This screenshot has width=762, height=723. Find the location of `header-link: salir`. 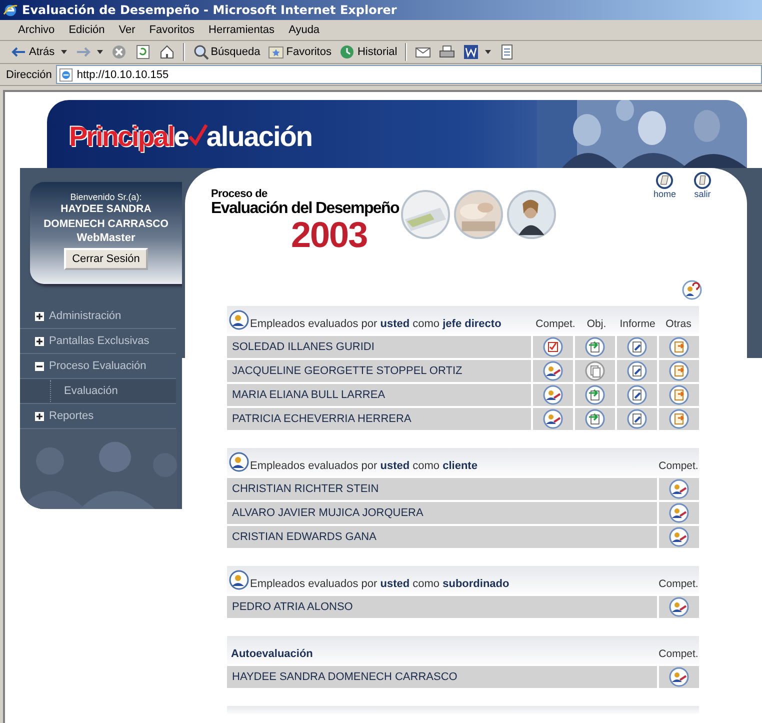

header-link: salir is located at coordinates (702, 185).